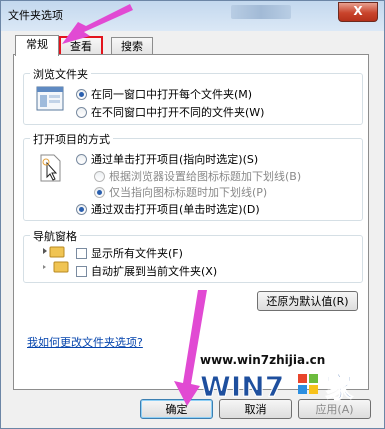 This screenshot has width=385, height=429. What do you see at coordinates (50, 98) in the screenshot?
I see `window-layout-icon` at bounding box center [50, 98].